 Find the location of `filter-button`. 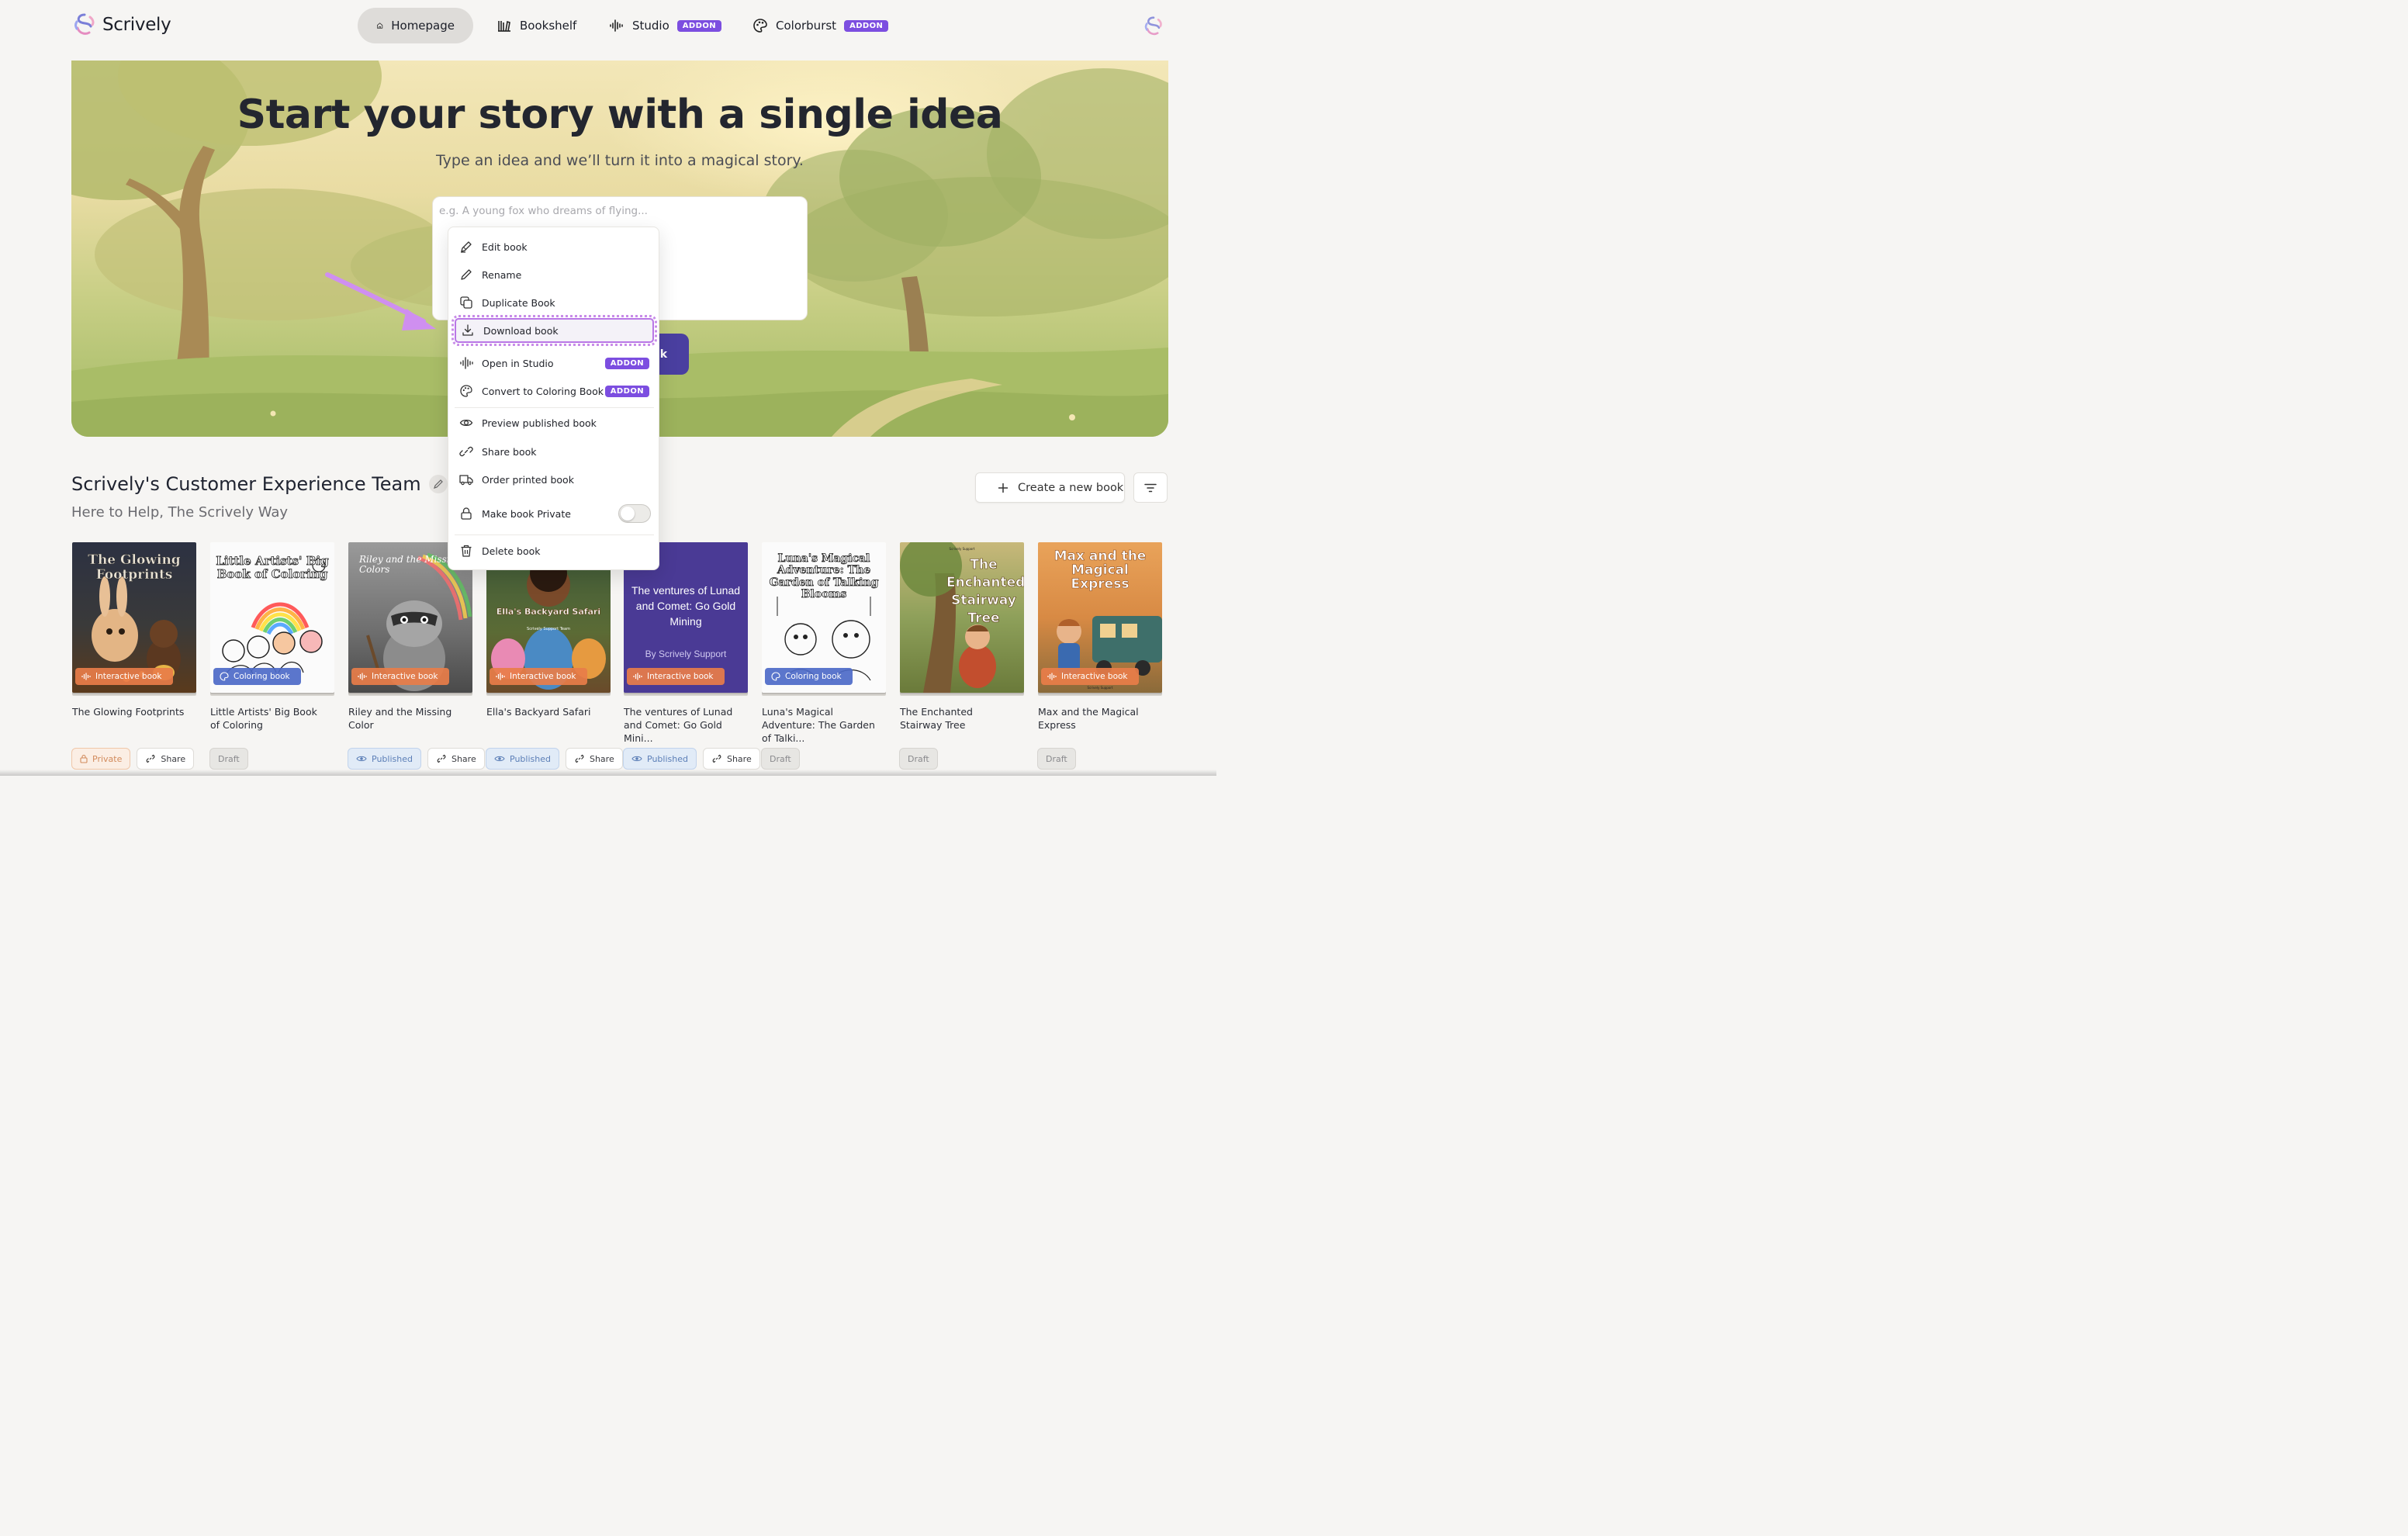

filter-button is located at coordinates (1150, 487).